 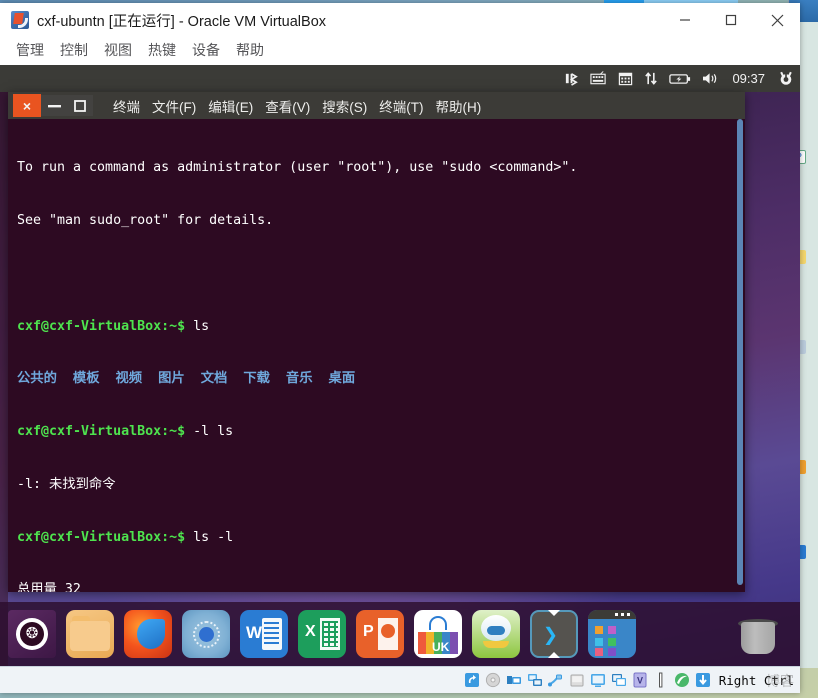 What do you see at coordinates (703, 680) in the screenshot?
I see `host-key-icon` at bounding box center [703, 680].